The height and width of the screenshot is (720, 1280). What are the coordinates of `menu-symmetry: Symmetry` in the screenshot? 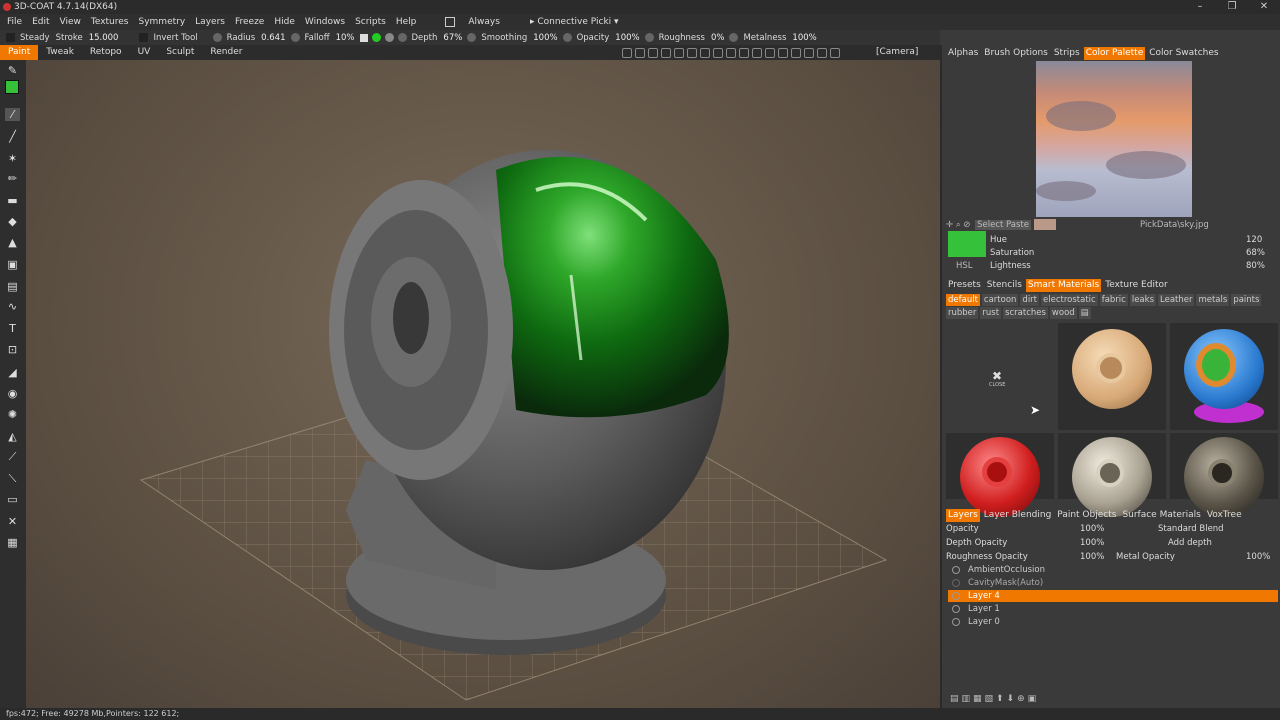 It's located at (162, 22).